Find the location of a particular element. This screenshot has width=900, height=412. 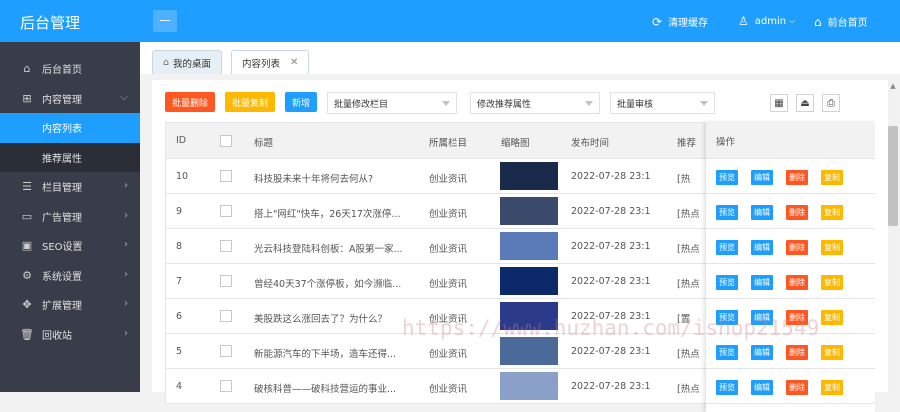

batch-copy-button: 批量复制 is located at coordinates (250, 102).